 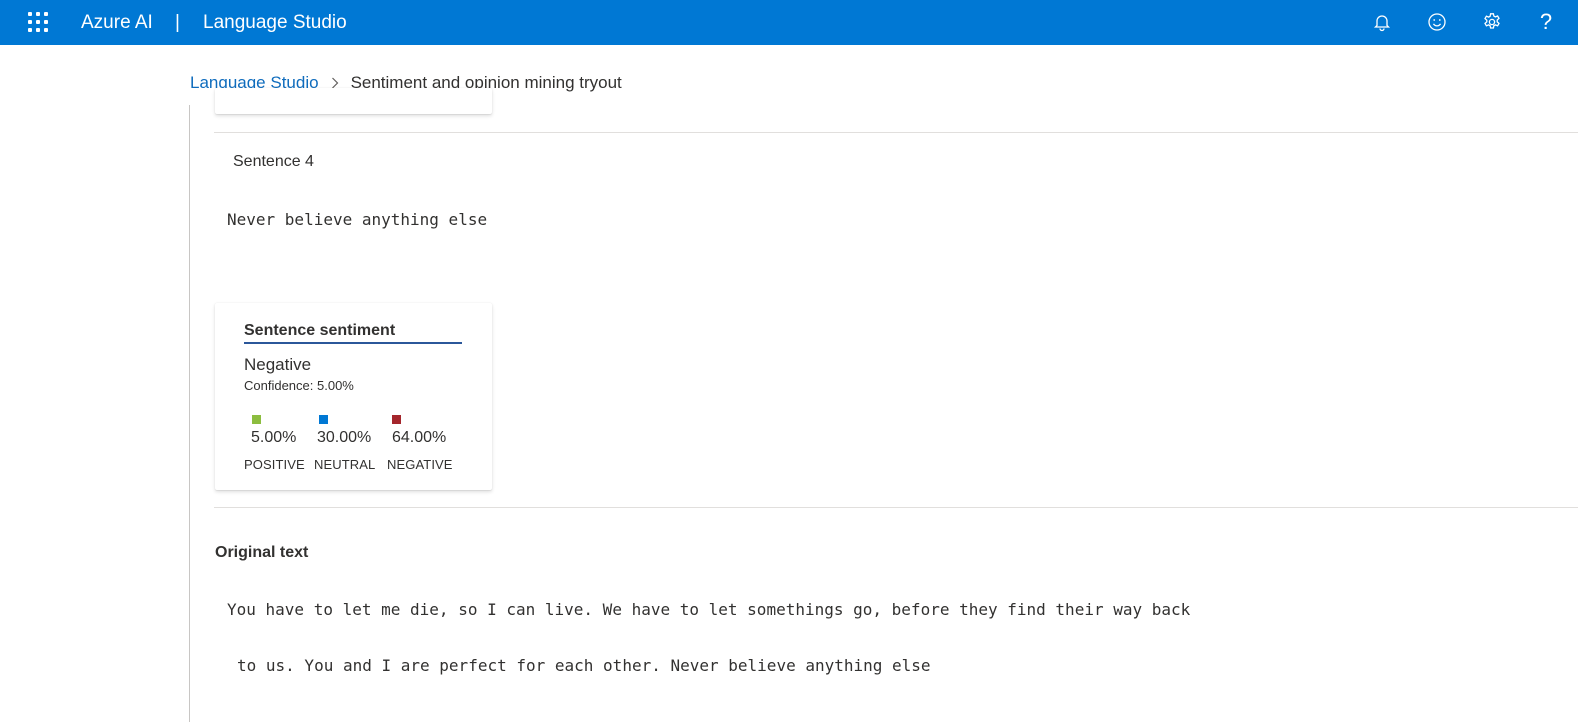 I want to click on brand-name: Azure AI, so click(x=117, y=22).